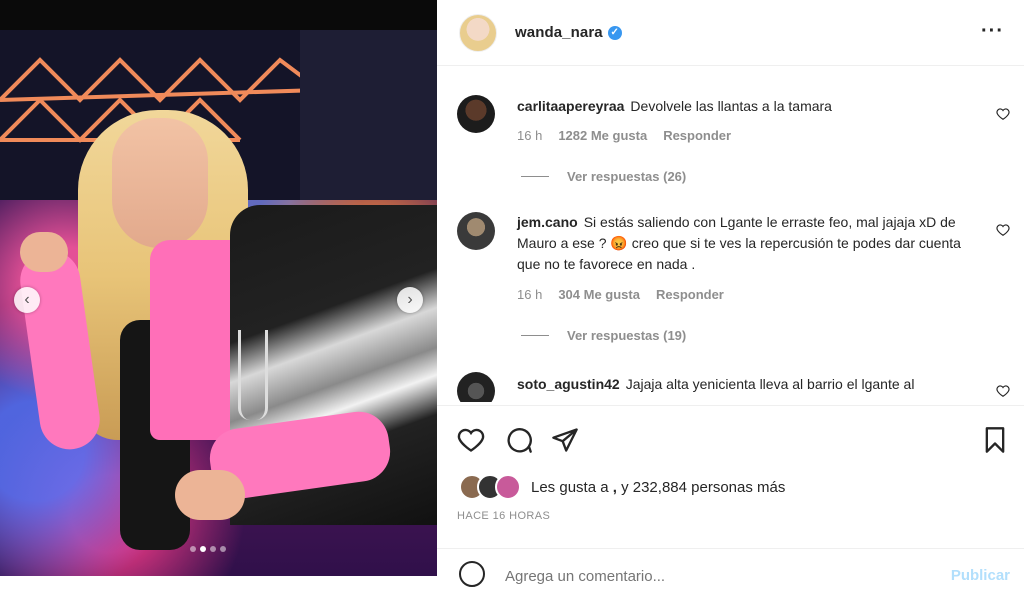 The height and width of the screenshot is (589, 1024). I want to click on view-replies-label: Ver respuestas (26), so click(627, 176).